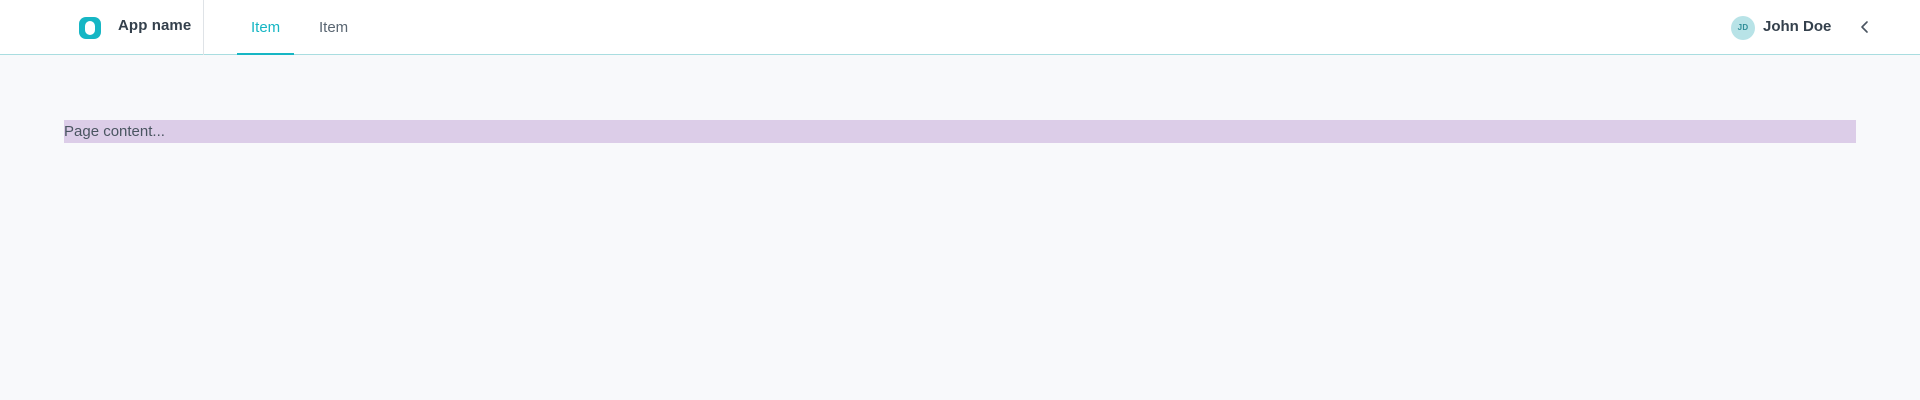 This screenshot has height=400, width=1920. Describe the element at coordinates (90, 28) in the screenshot. I see `app-logo-icon` at that location.